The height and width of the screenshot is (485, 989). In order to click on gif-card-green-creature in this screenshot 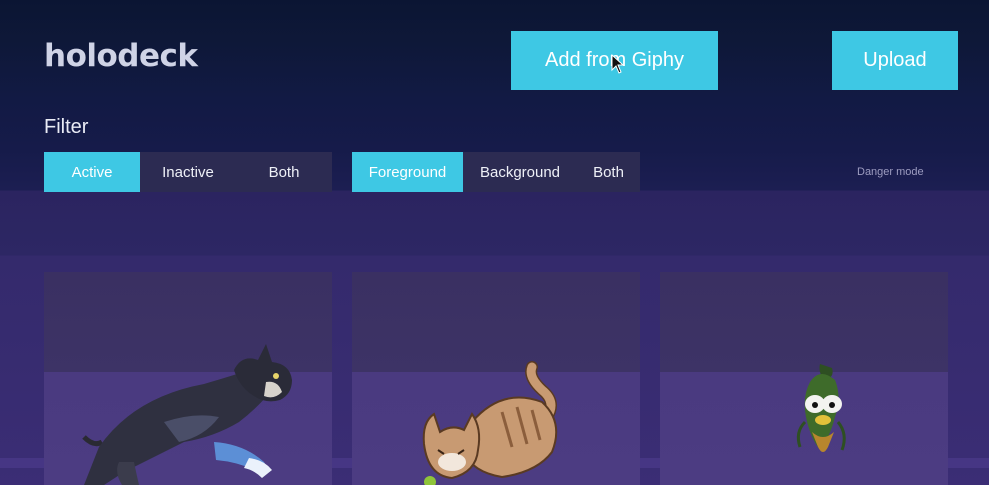, I will do `click(804, 378)`.